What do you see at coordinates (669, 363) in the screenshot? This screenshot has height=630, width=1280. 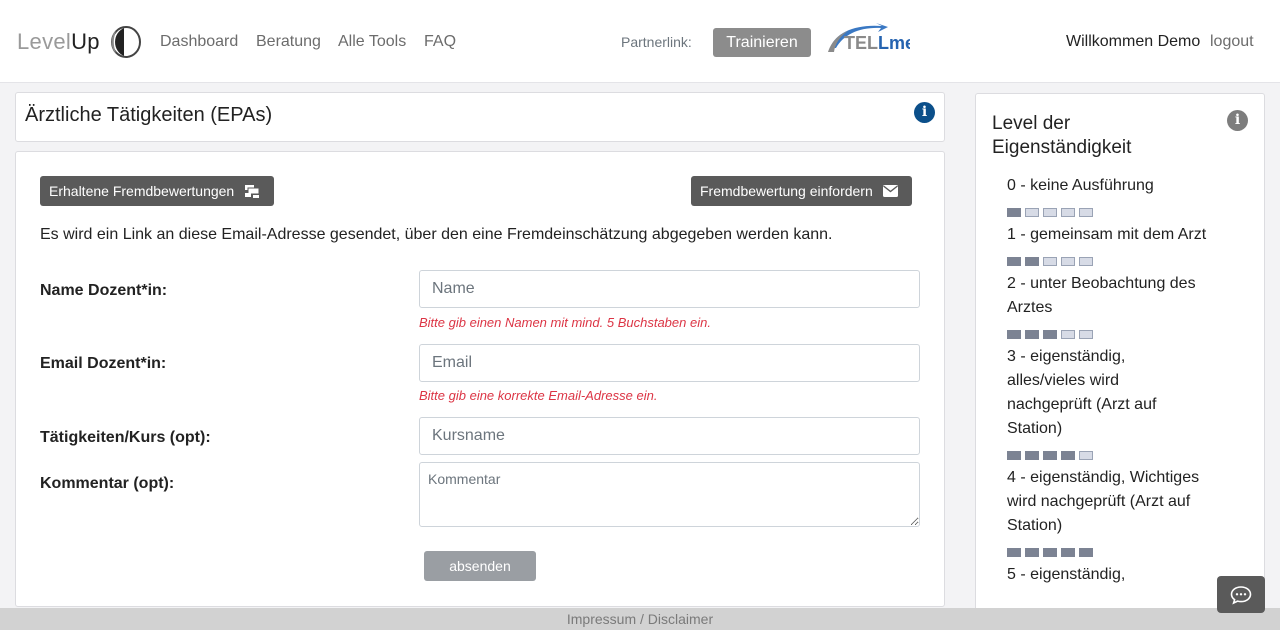 I see `email-input` at bounding box center [669, 363].